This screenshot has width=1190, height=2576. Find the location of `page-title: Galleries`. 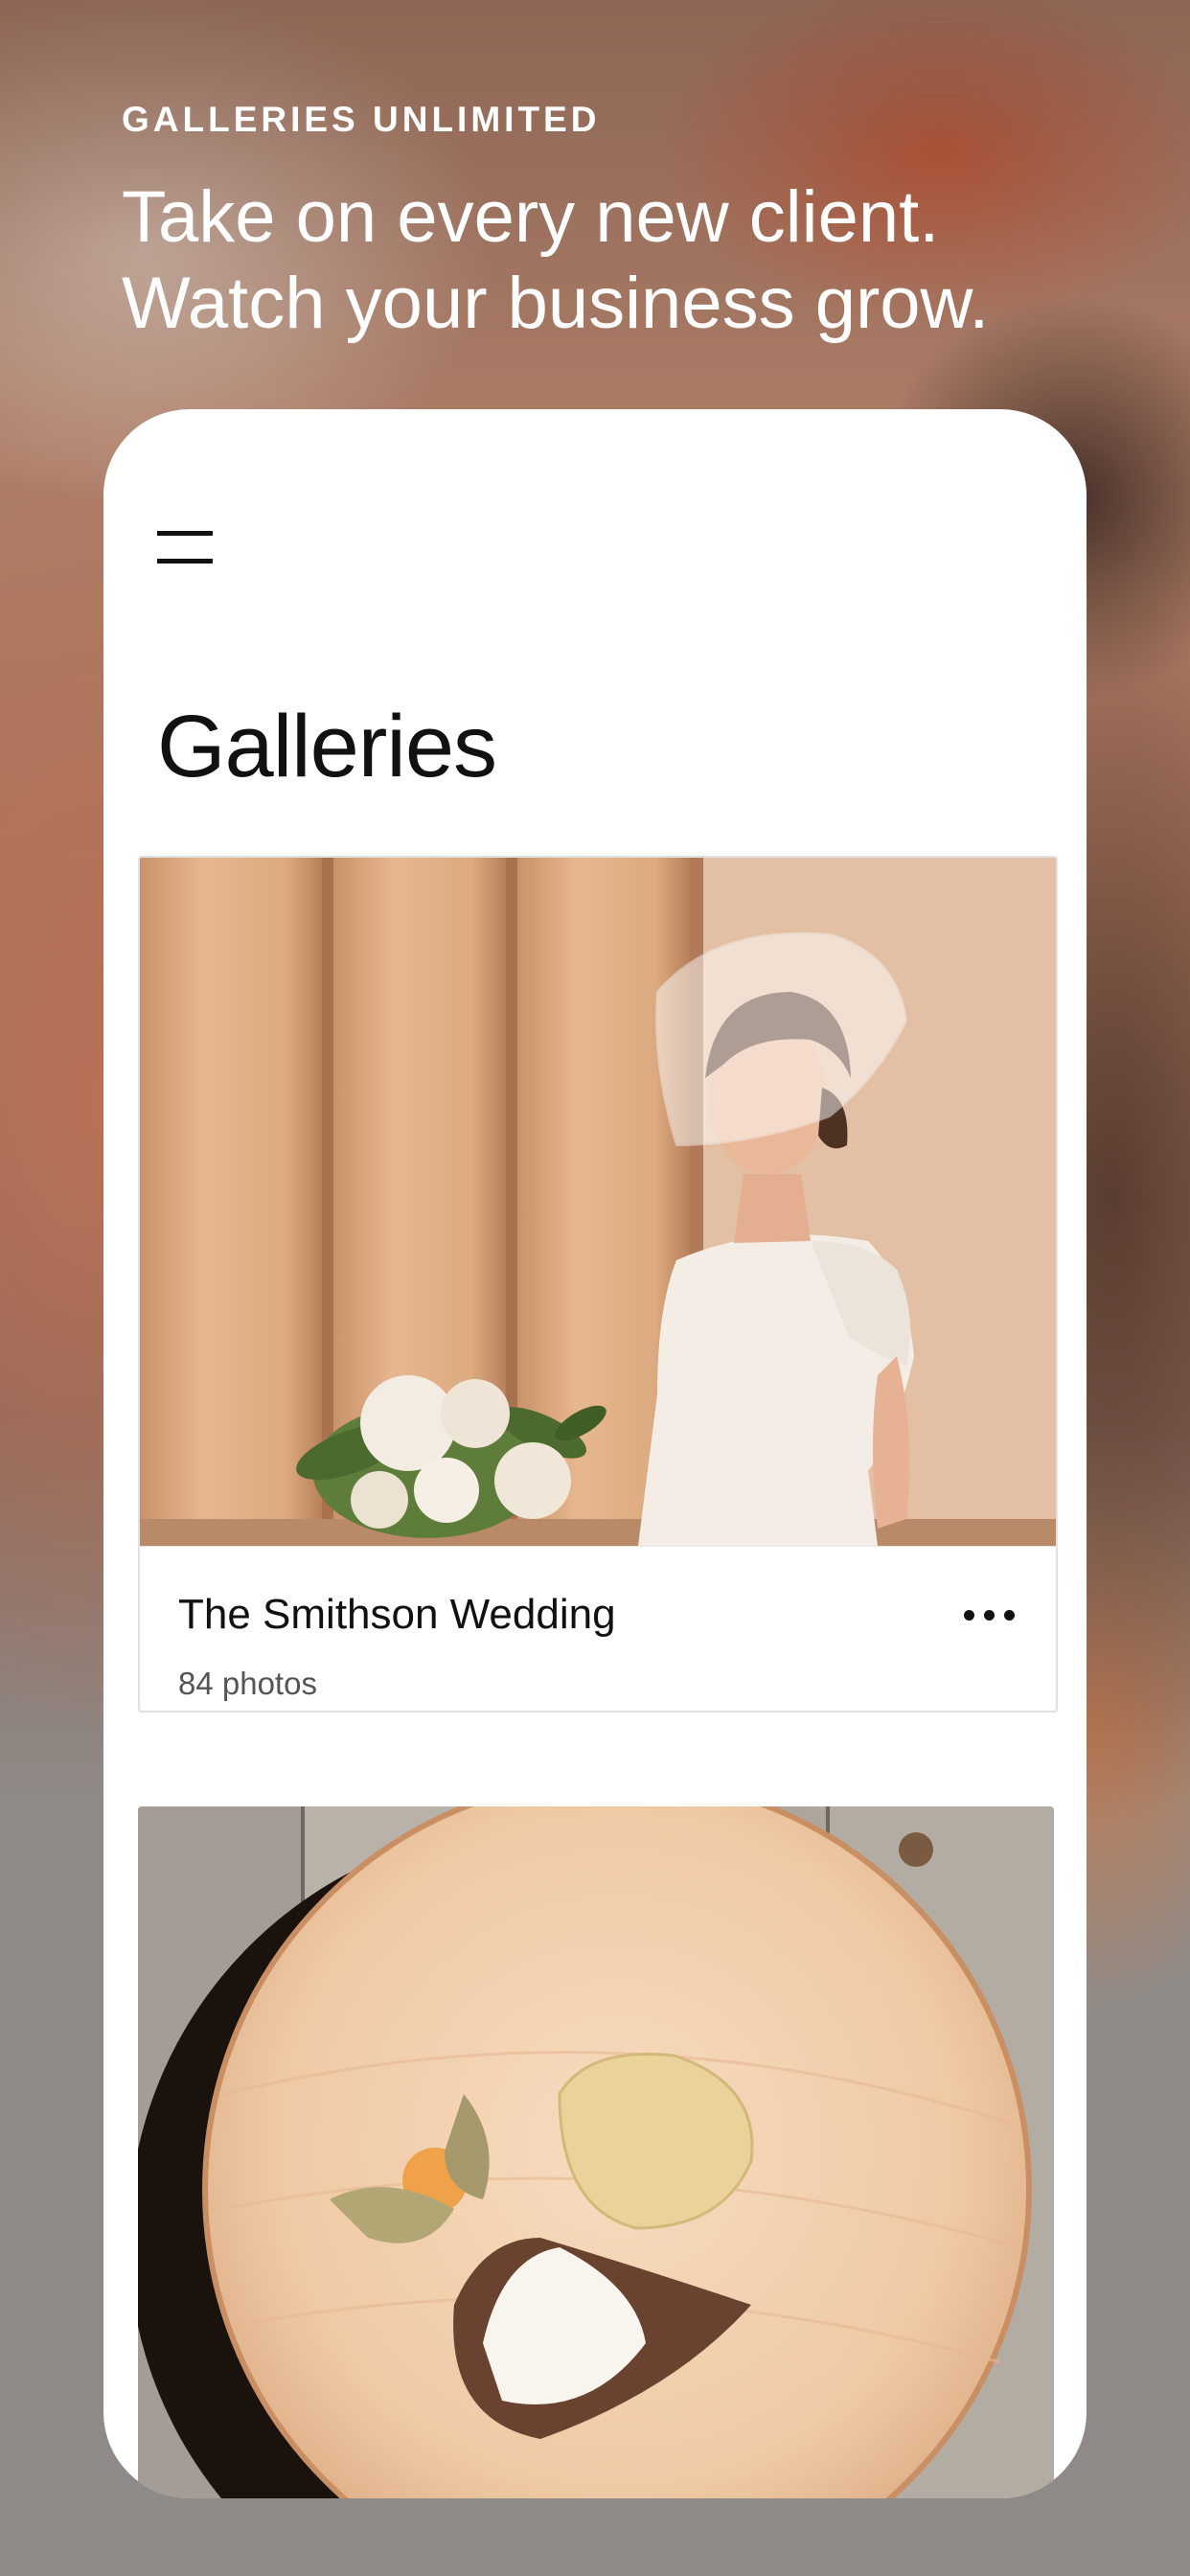

page-title: Galleries is located at coordinates (327, 746).